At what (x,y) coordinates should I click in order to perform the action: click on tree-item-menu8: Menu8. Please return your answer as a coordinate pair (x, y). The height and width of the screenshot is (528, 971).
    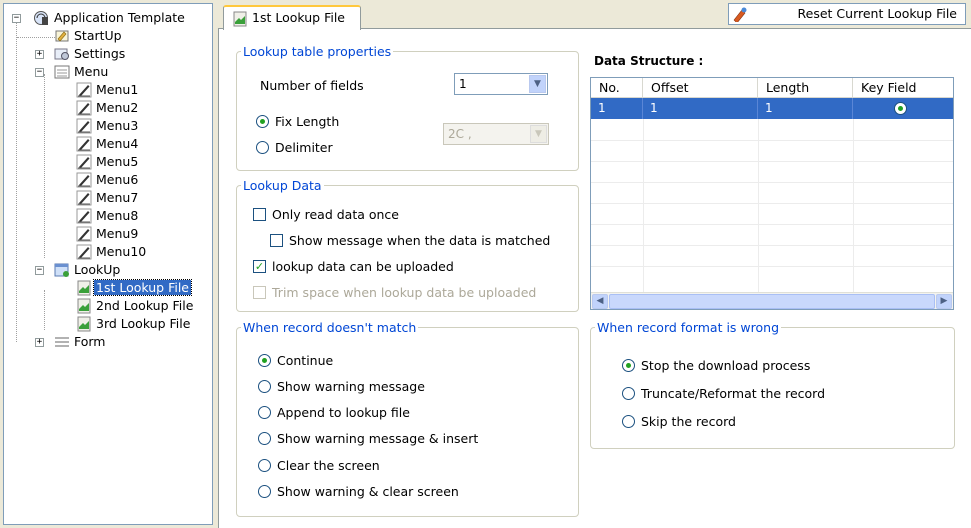
    Looking at the image, I should click on (117, 216).